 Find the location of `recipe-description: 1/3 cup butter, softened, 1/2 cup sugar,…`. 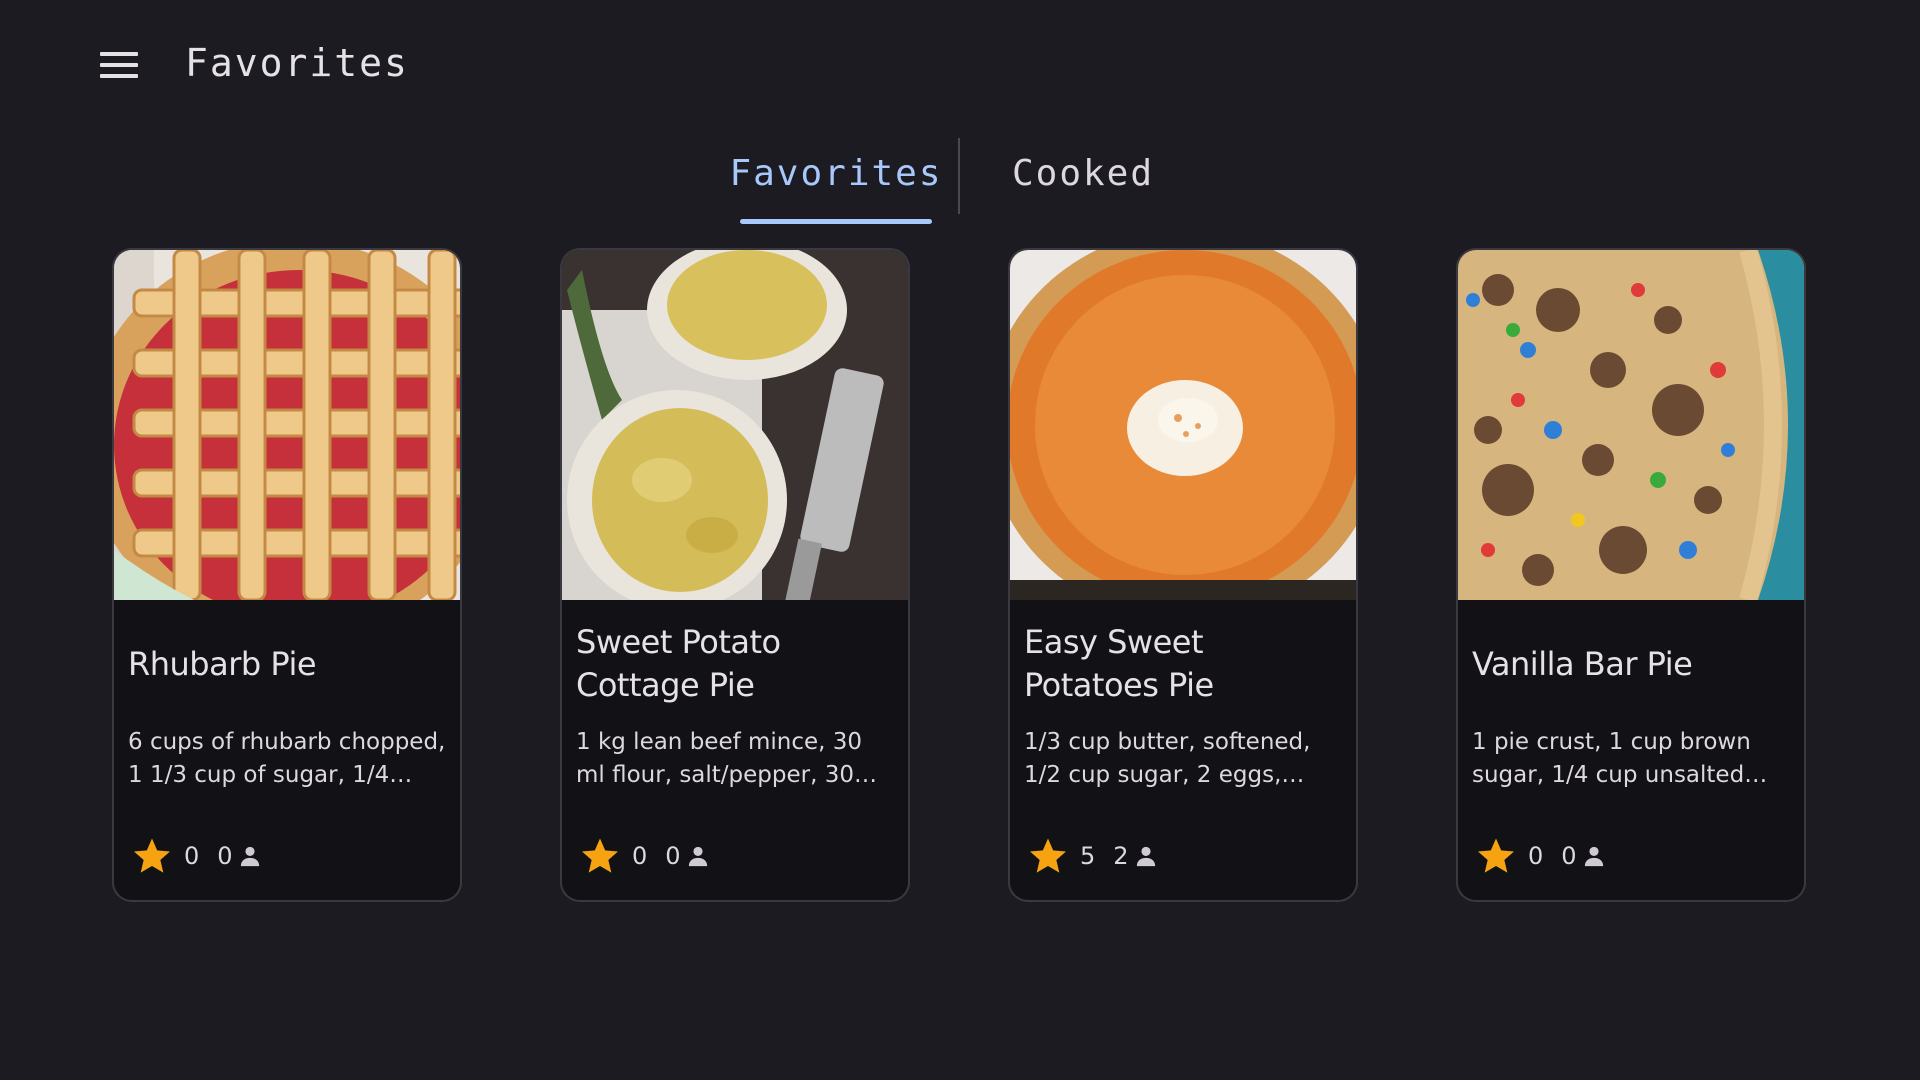

recipe-description: 1/3 cup butter, softened, 1/2 cup sugar,… is located at coordinates (1167, 758).